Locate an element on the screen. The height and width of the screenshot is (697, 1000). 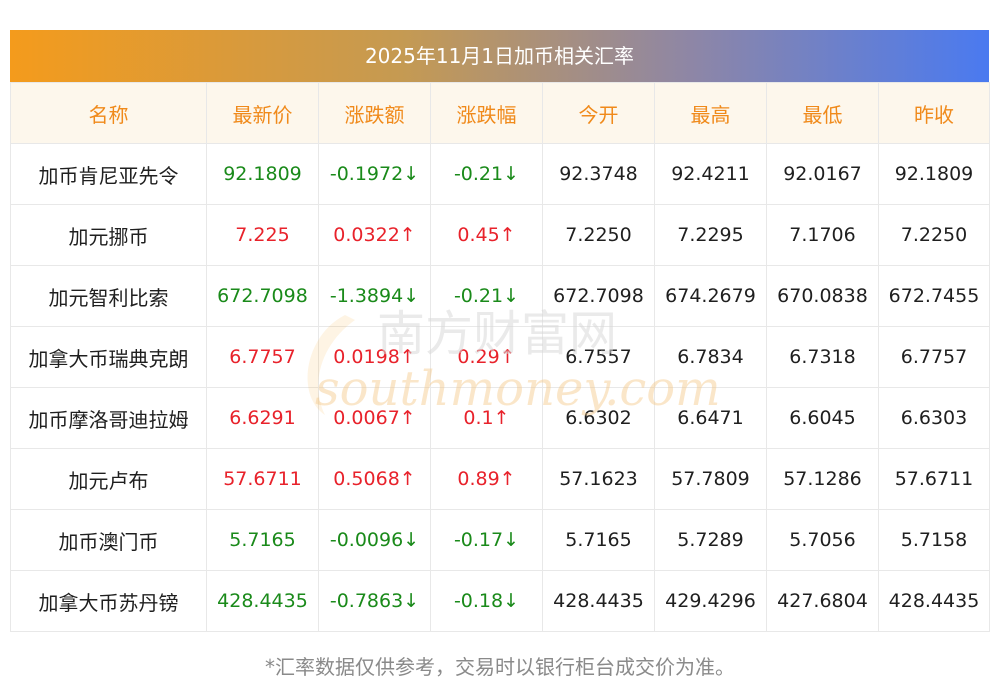
cell-change: -0.7863↓ is located at coordinates (374, 601).